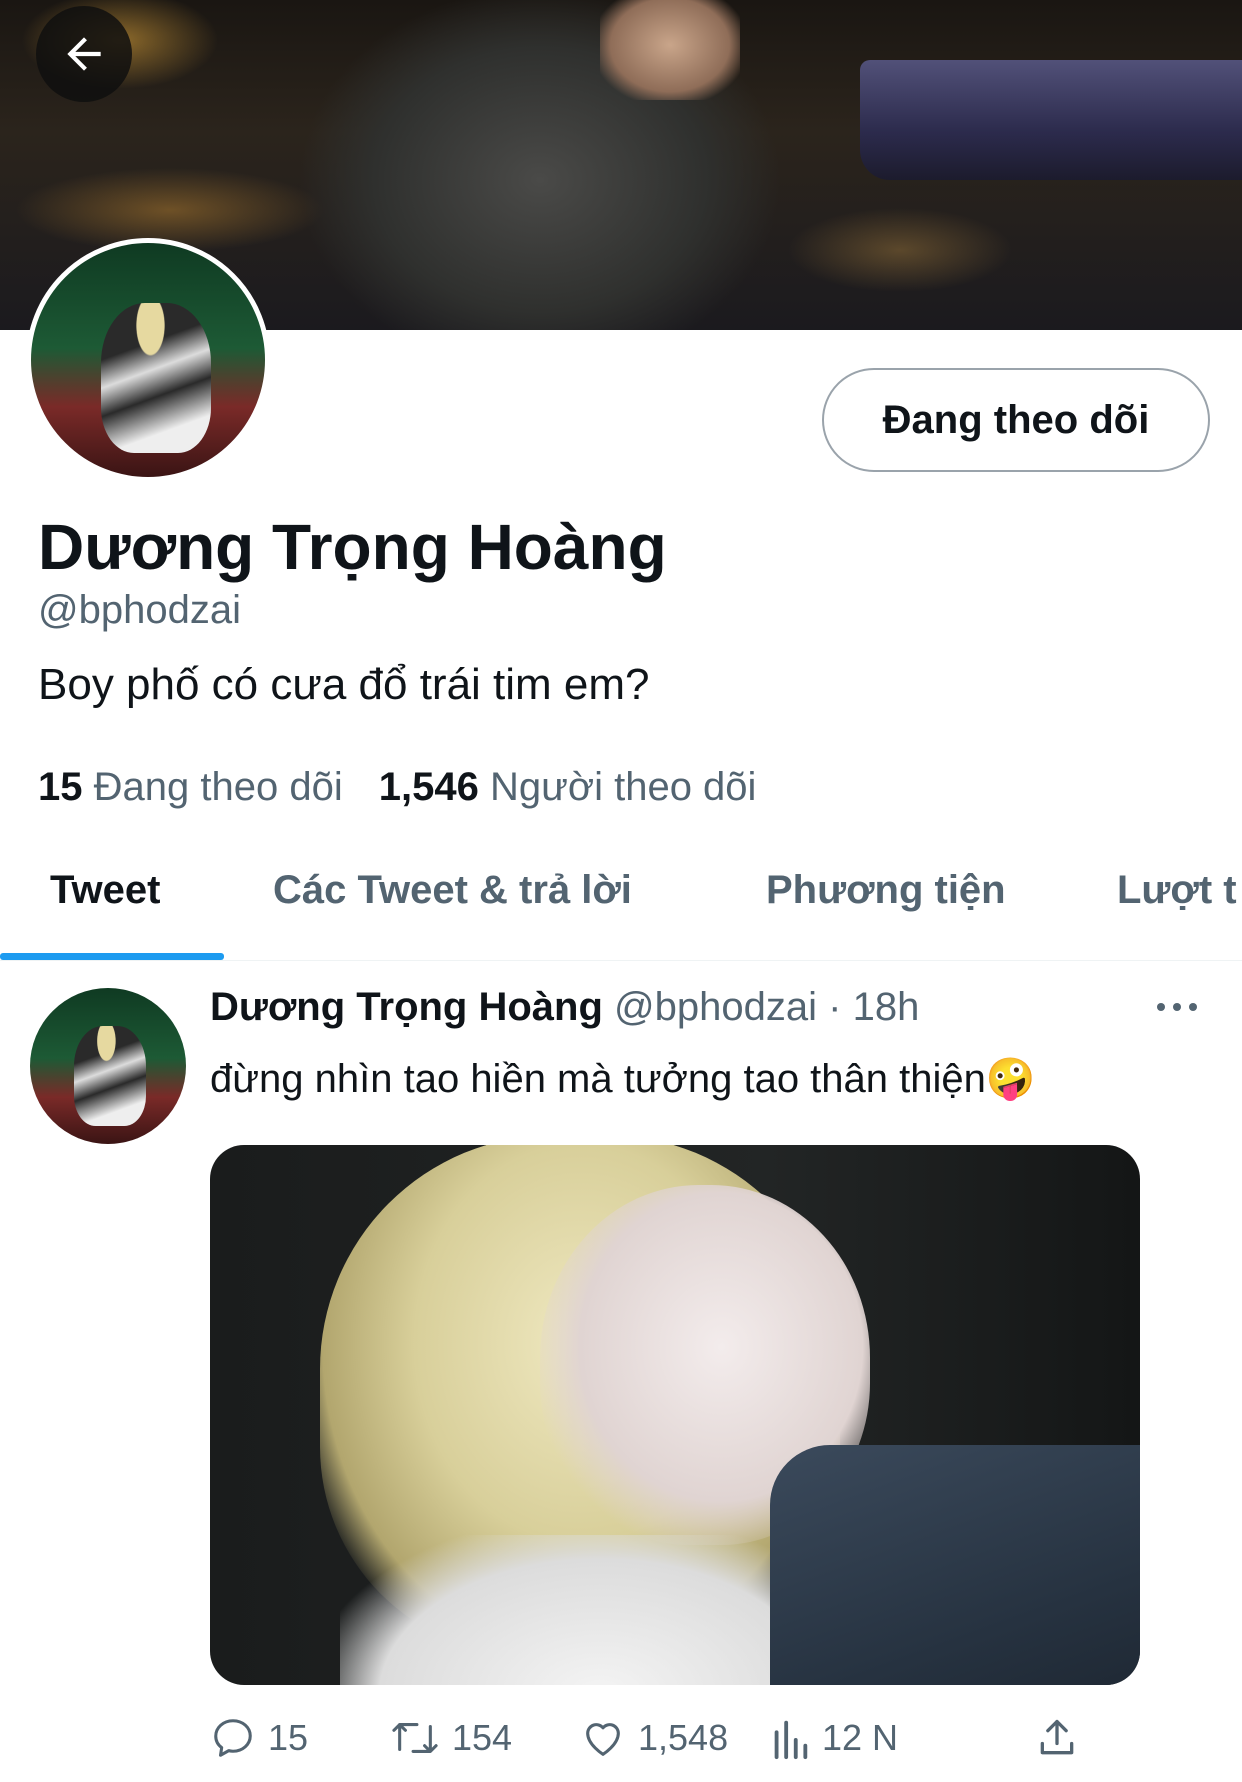  Describe the element at coordinates (60, 787) in the screenshot. I see `following-count: 15` at that location.